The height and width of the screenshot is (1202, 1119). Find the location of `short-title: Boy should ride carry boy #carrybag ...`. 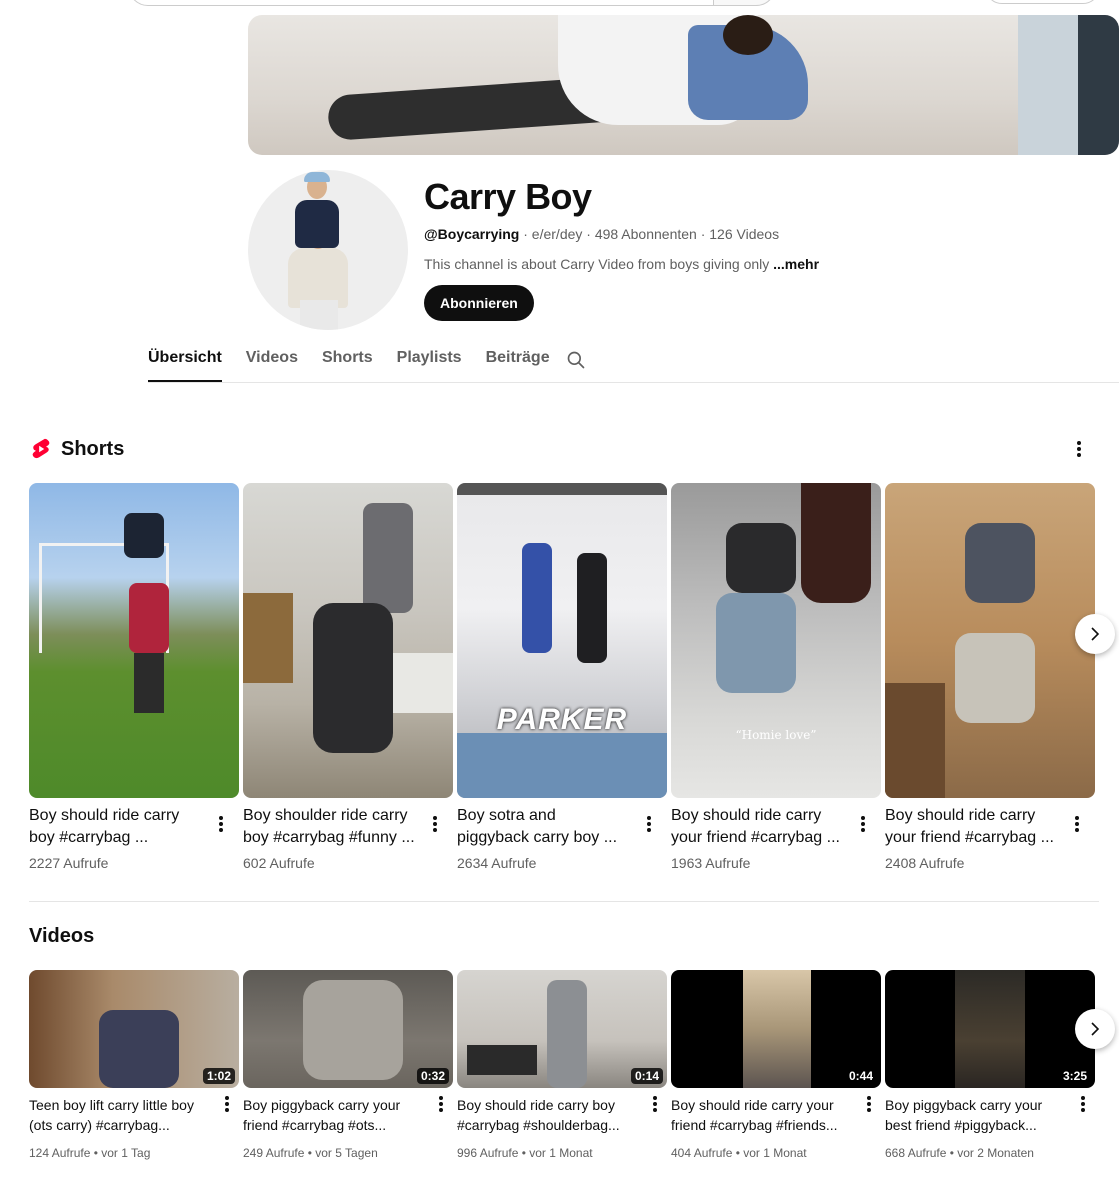

short-title: Boy should ride carry boy #carrybag ... is located at coordinates (104, 827).